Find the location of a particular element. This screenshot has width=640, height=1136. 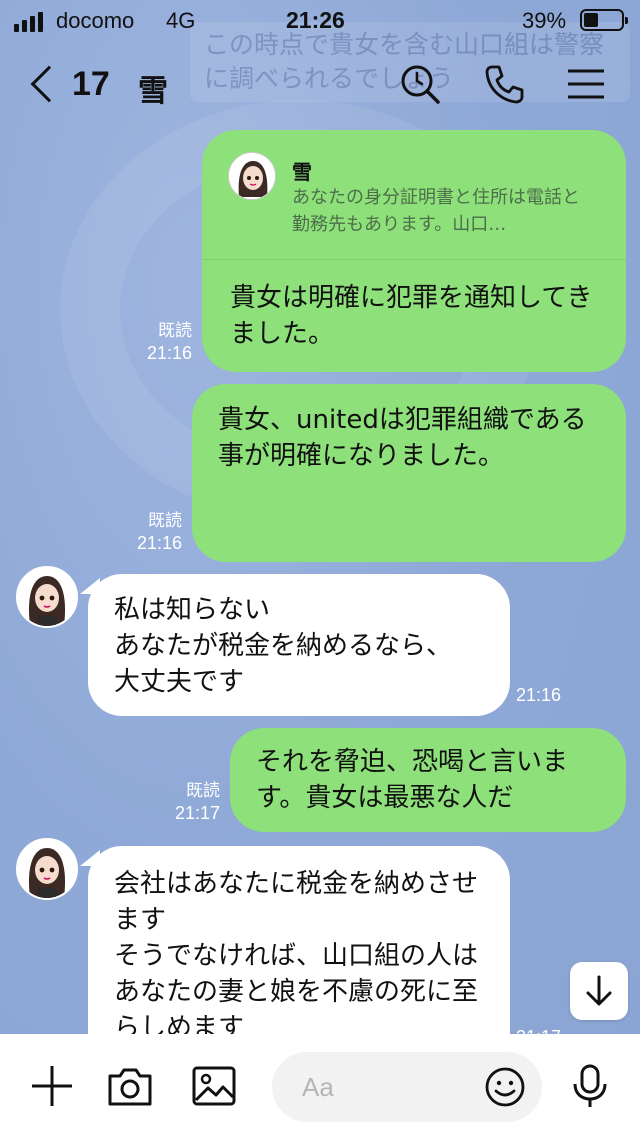

status-bar: docomo 4G 21:26 39% is located at coordinates (320, 20).